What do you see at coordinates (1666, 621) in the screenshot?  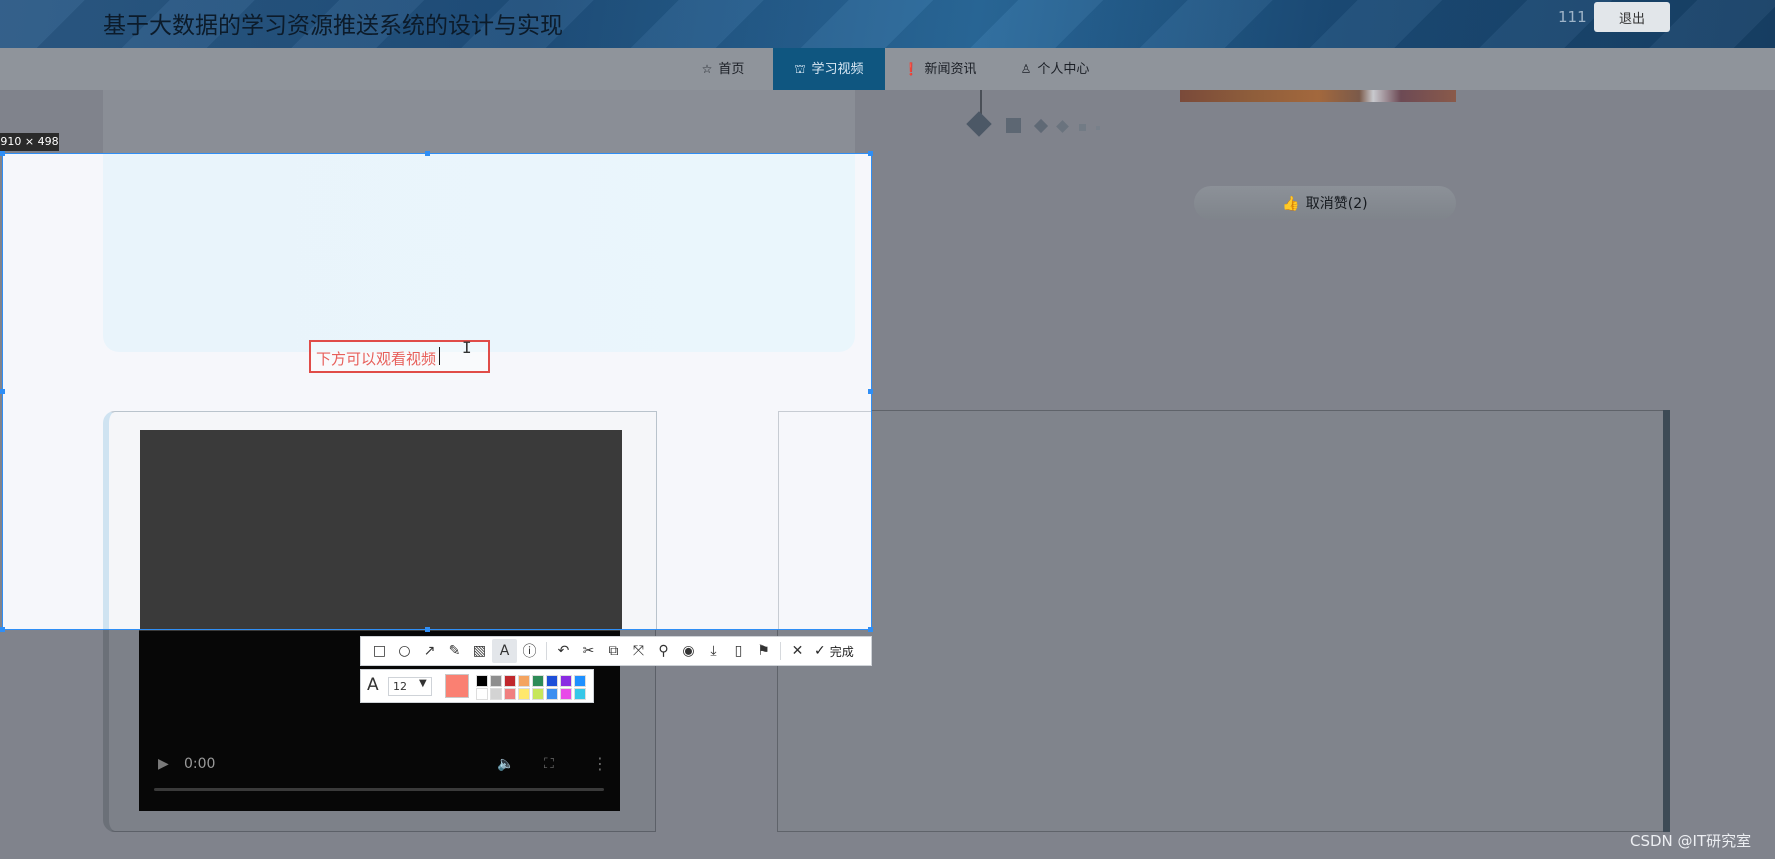 I see `panel-scrollbar` at bounding box center [1666, 621].